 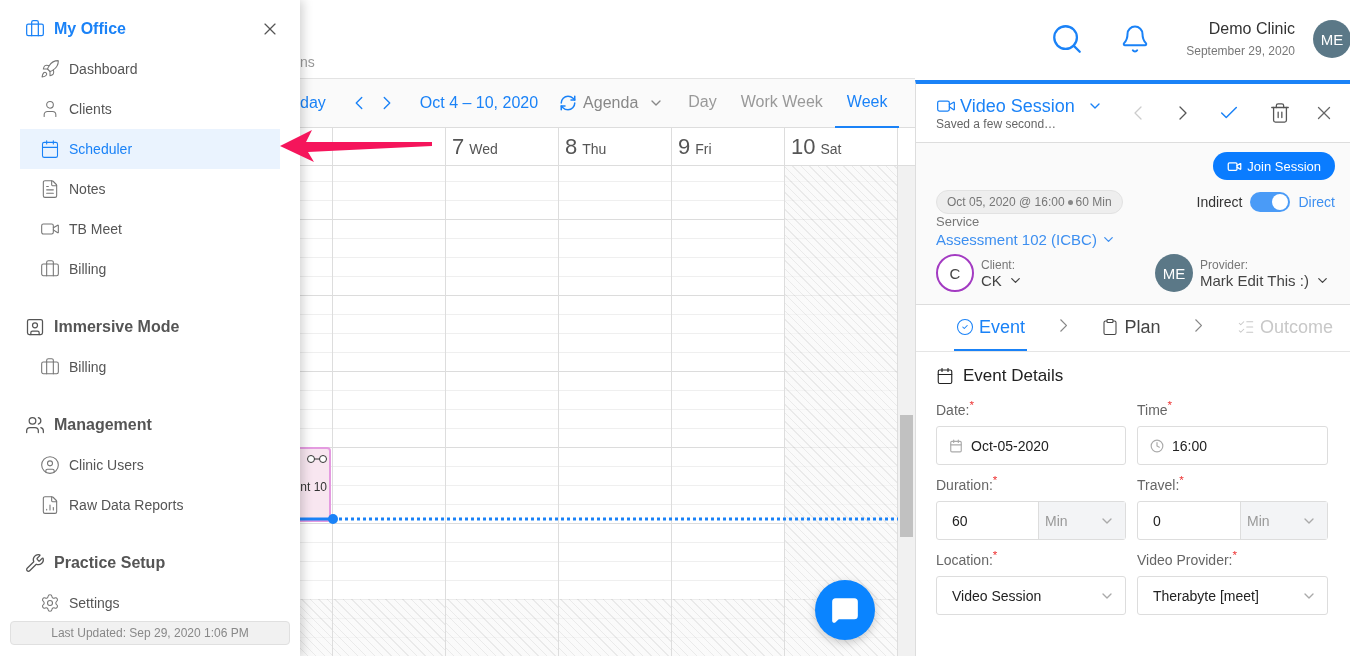 I want to click on direct-toggle, so click(x=1270, y=202).